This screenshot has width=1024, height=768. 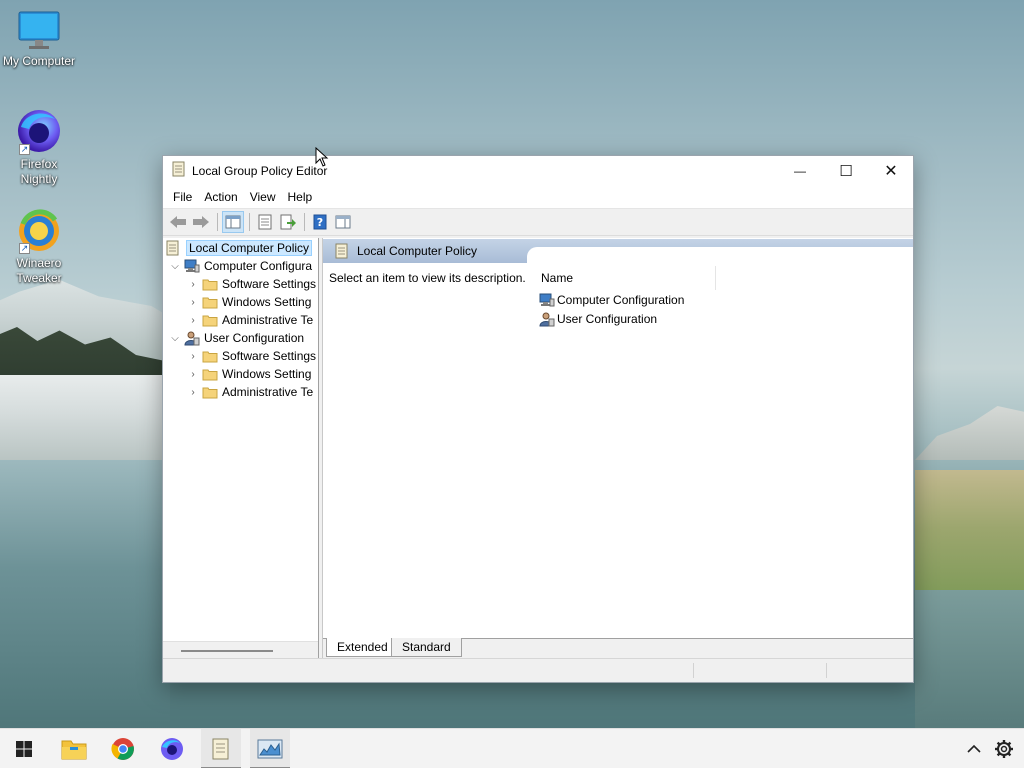 What do you see at coordinates (179, 170) in the screenshot?
I see `policy-app-icon` at bounding box center [179, 170].